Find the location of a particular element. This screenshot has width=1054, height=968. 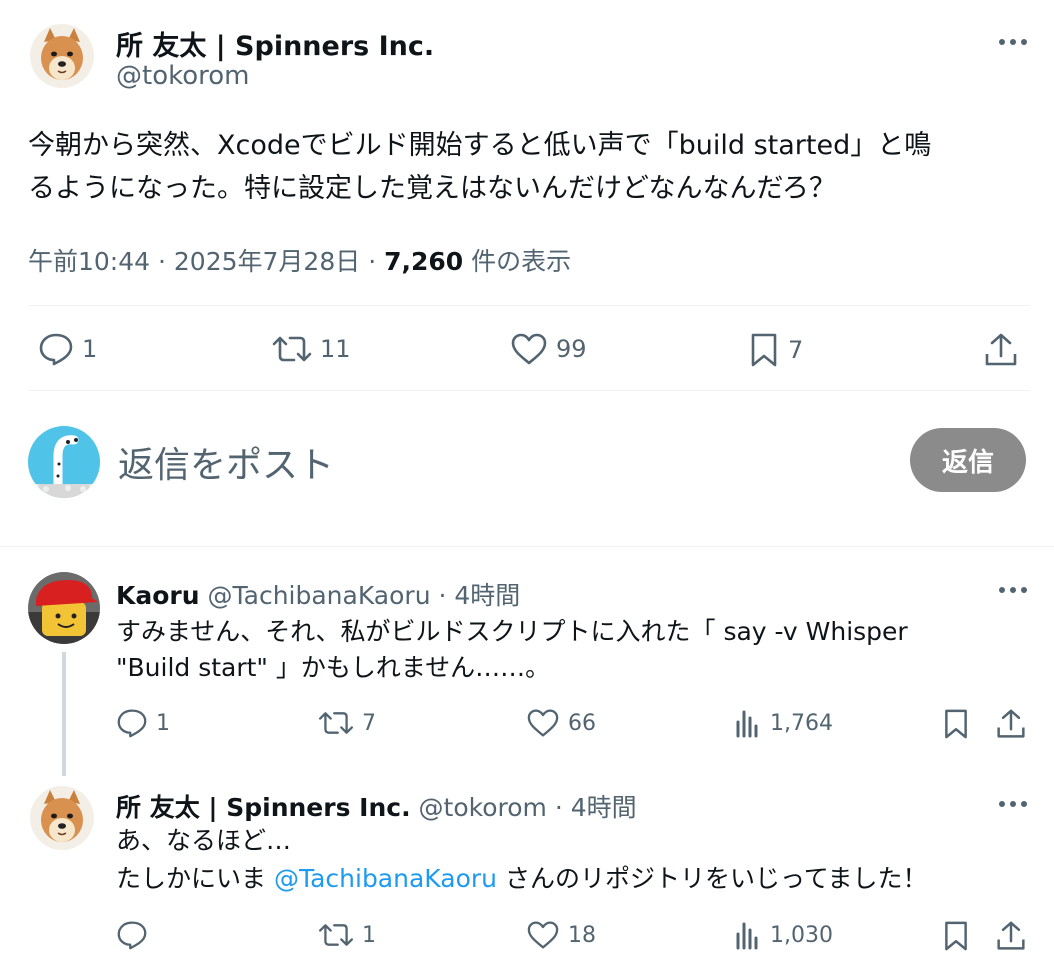

reply-author-name: 所 友太 | Spinners Inc. is located at coordinates (263, 807).